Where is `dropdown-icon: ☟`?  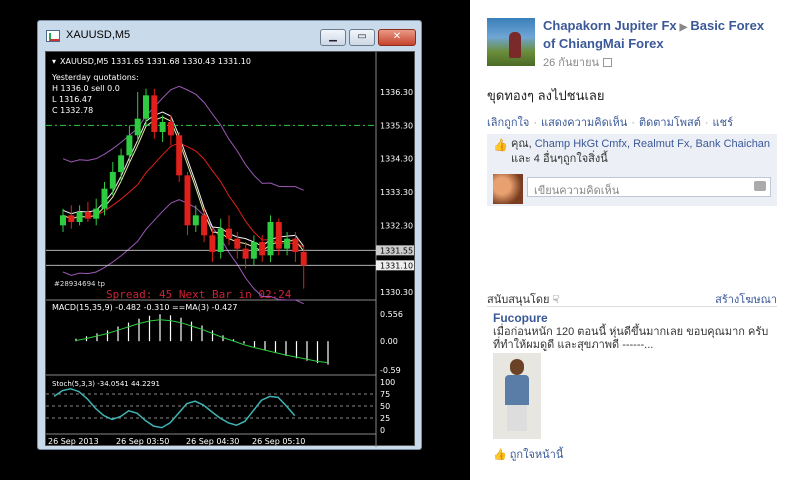
dropdown-icon: ☟ is located at coordinates (556, 300).